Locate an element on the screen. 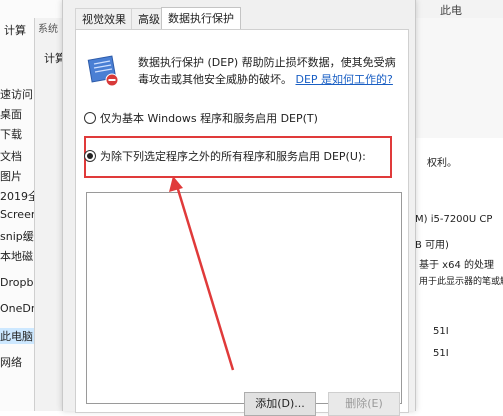 The width and height of the screenshot is (503, 416). nav-item-downloads: 下载 is located at coordinates (11, 134).